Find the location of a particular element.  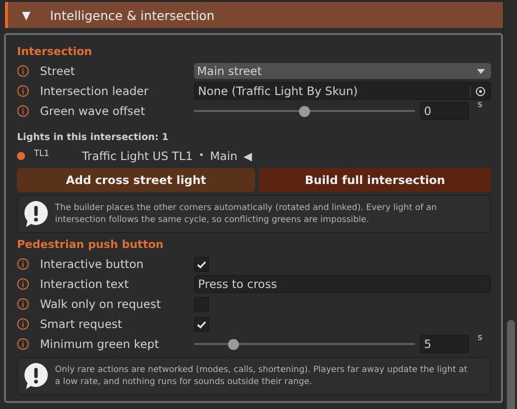

help-text: Only rare actions are networked (modes, calls, shortening). Players far away update the light at a low rate, and nothing runs for sounds outside their range. is located at coordinates (261, 376).